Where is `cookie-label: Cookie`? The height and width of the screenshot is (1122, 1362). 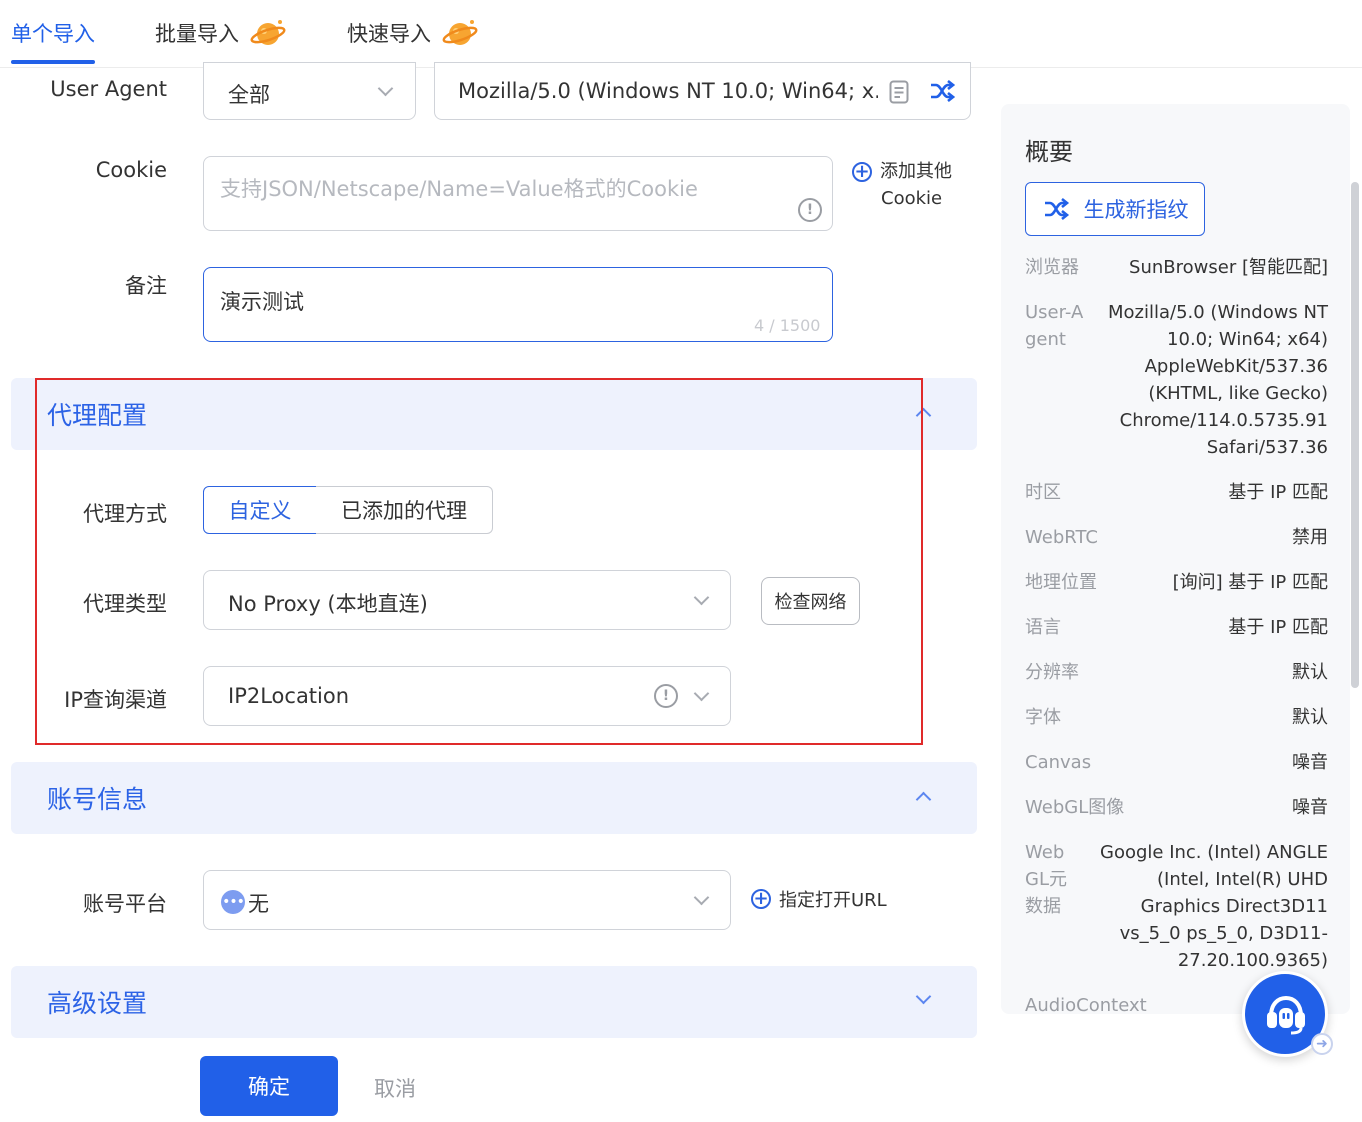
cookie-label: Cookie is located at coordinates (131, 170).